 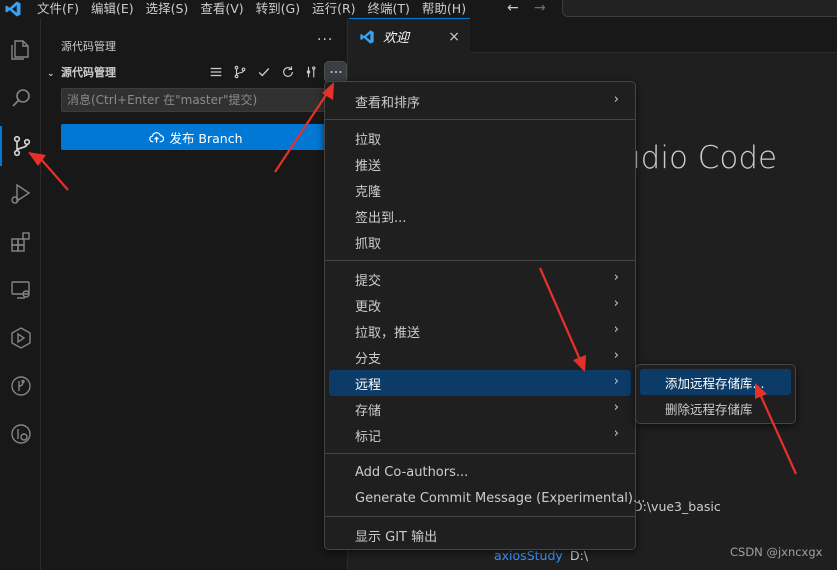 What do you see at coordinates (88, 72) in the screenshot?
I see `section-title: 源代码管理` at bounding box center [88, 72].